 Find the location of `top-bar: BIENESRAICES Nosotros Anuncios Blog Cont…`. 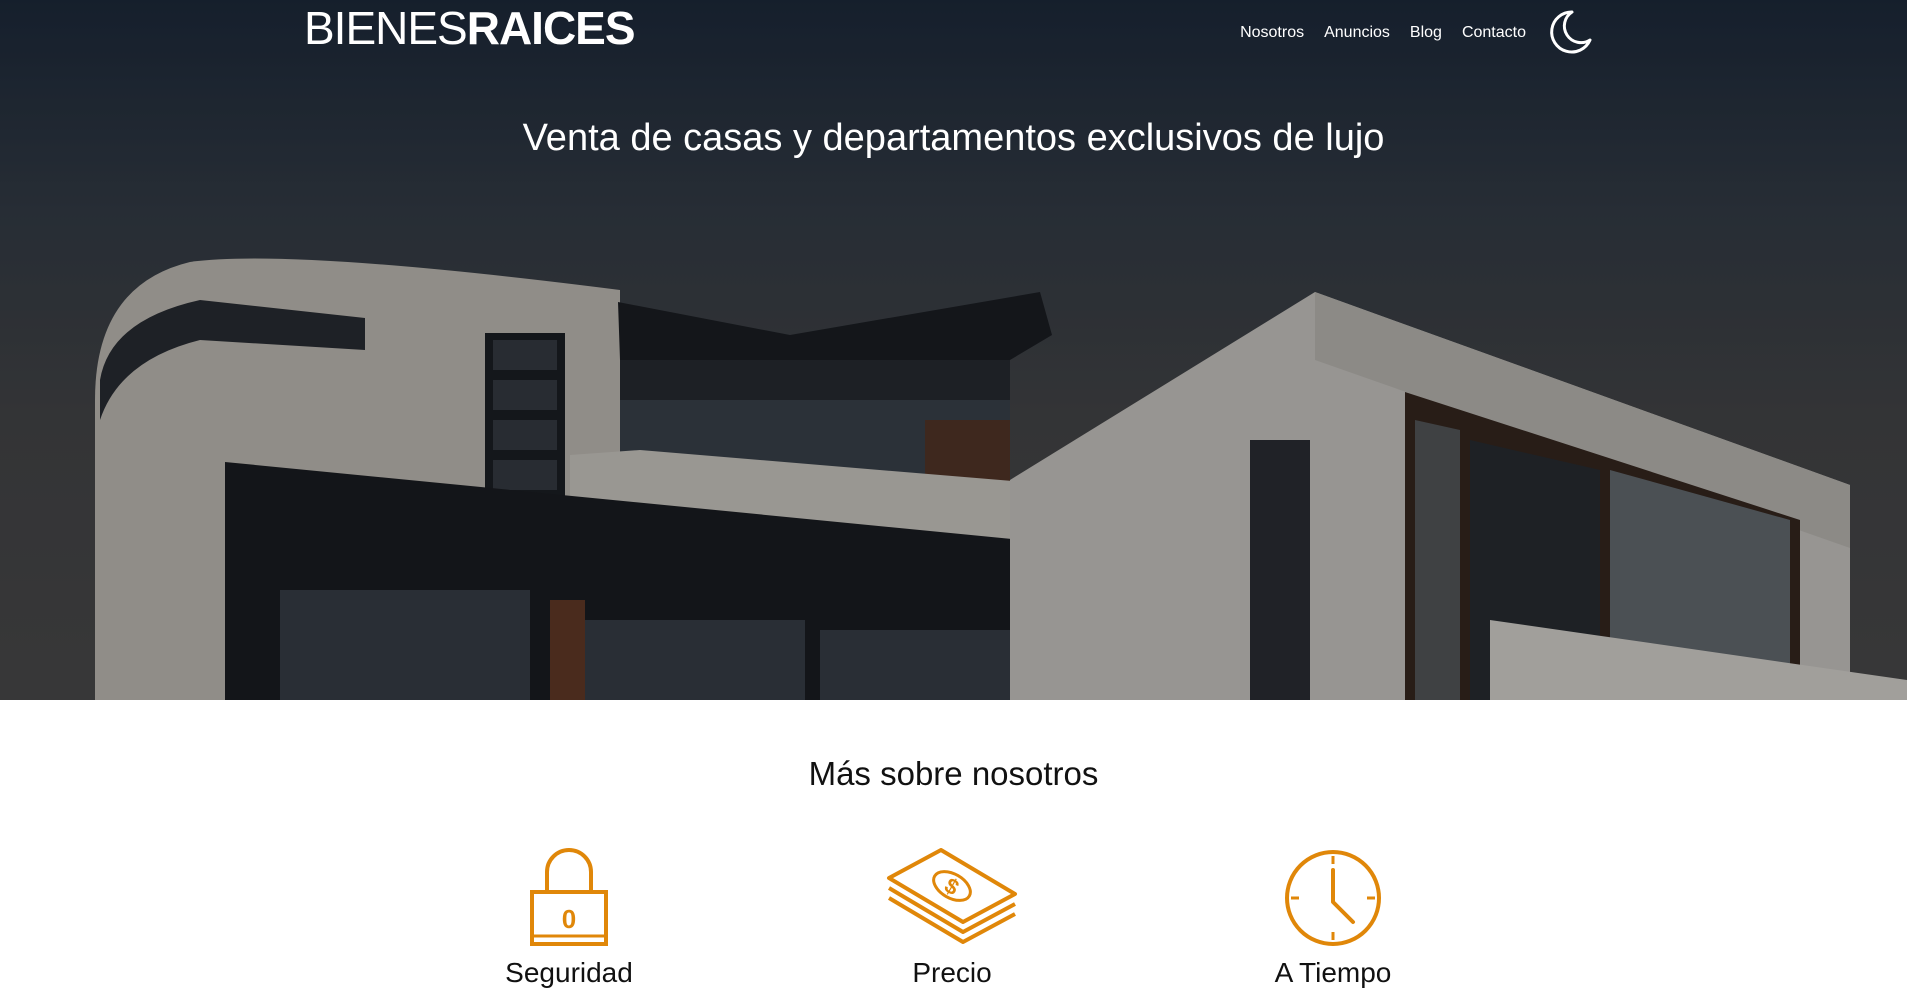

top-bar: BIENESRAICES Nosotros Anuncios Blog Cont… is located at coordinates (953, 35).